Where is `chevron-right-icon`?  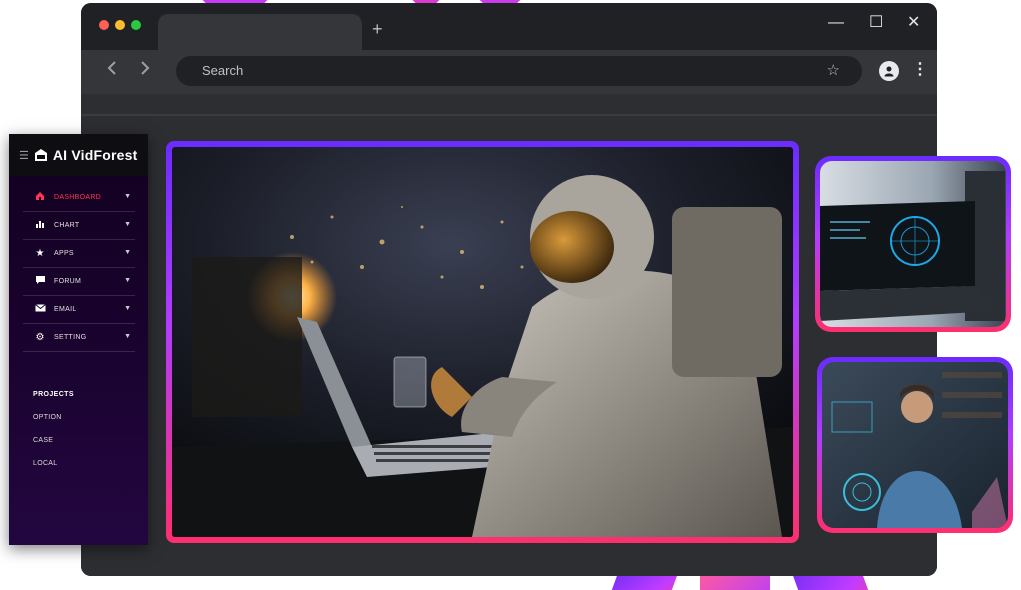 chevron-right-icon is located at coordinates (145, 68).